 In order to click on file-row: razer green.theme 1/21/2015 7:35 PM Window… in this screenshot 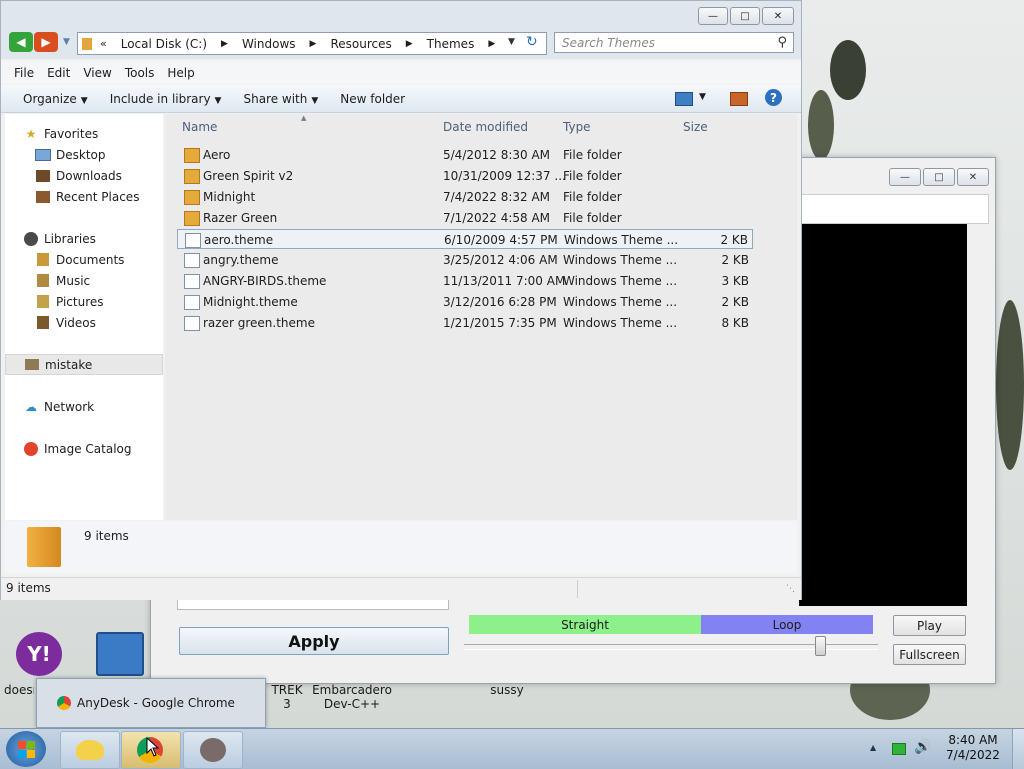, I will do `click(465, 323)`.